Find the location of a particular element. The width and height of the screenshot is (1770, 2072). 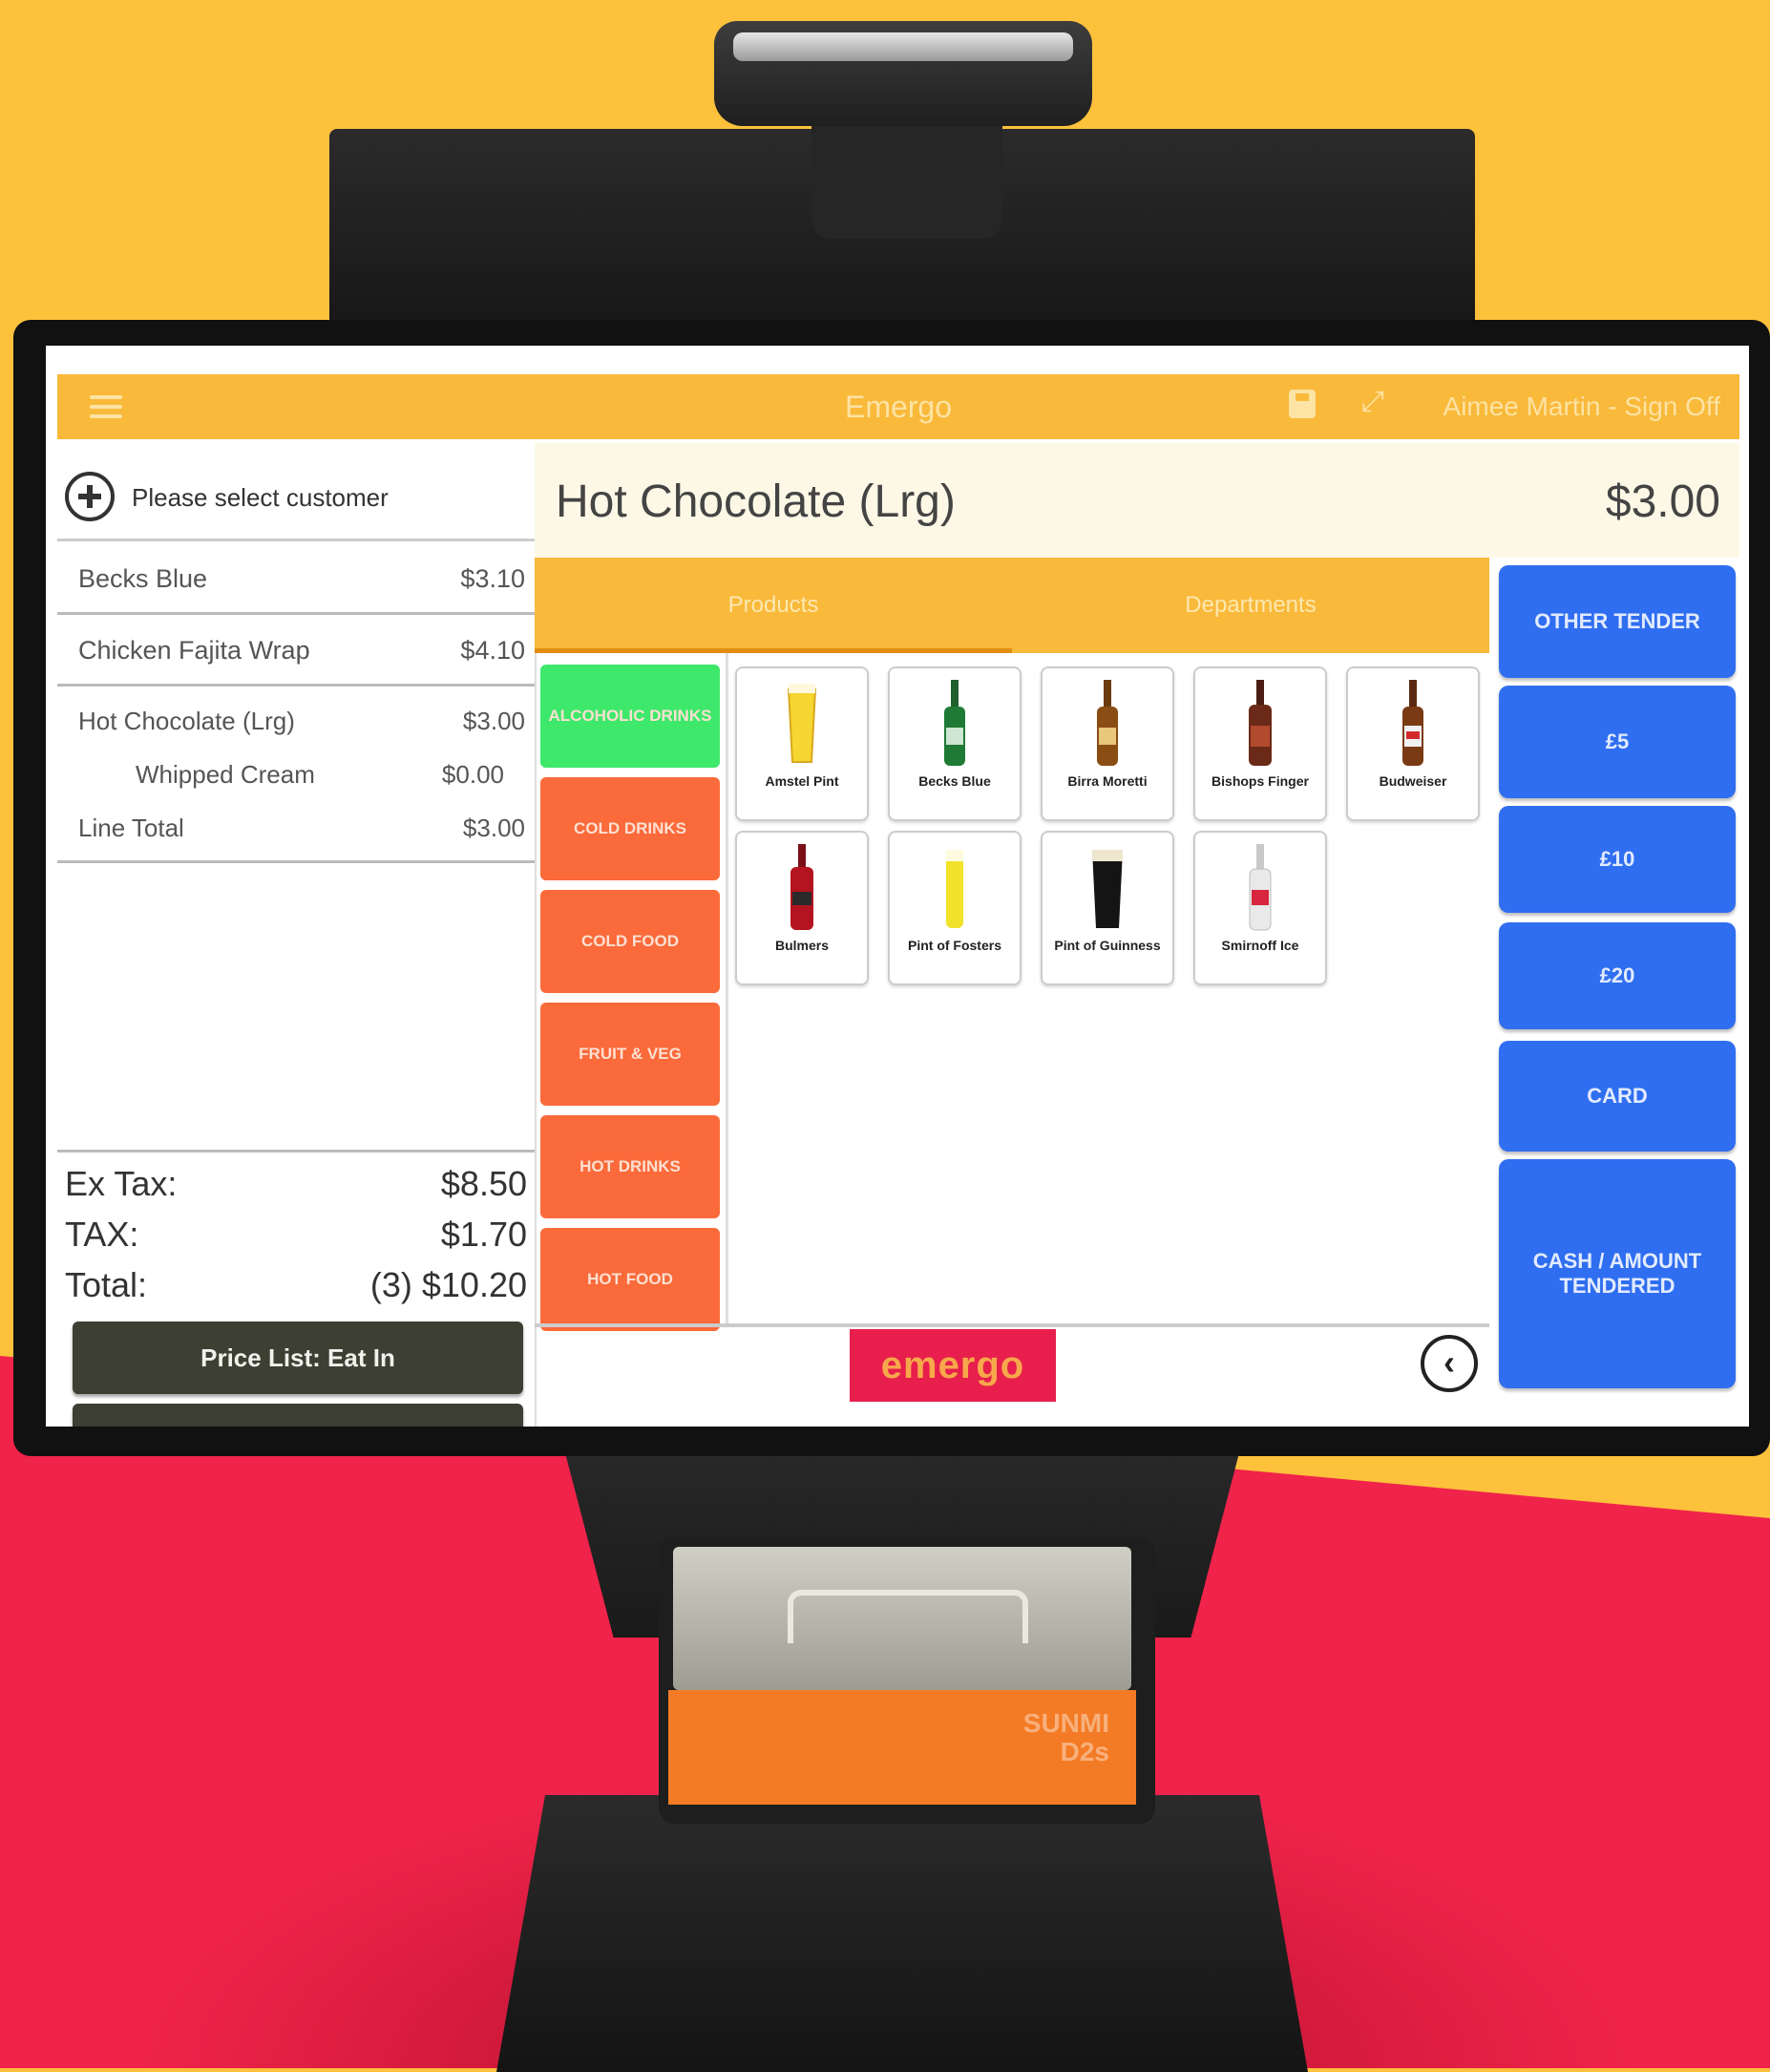

camera-unit is located at coordinates (903, 73).